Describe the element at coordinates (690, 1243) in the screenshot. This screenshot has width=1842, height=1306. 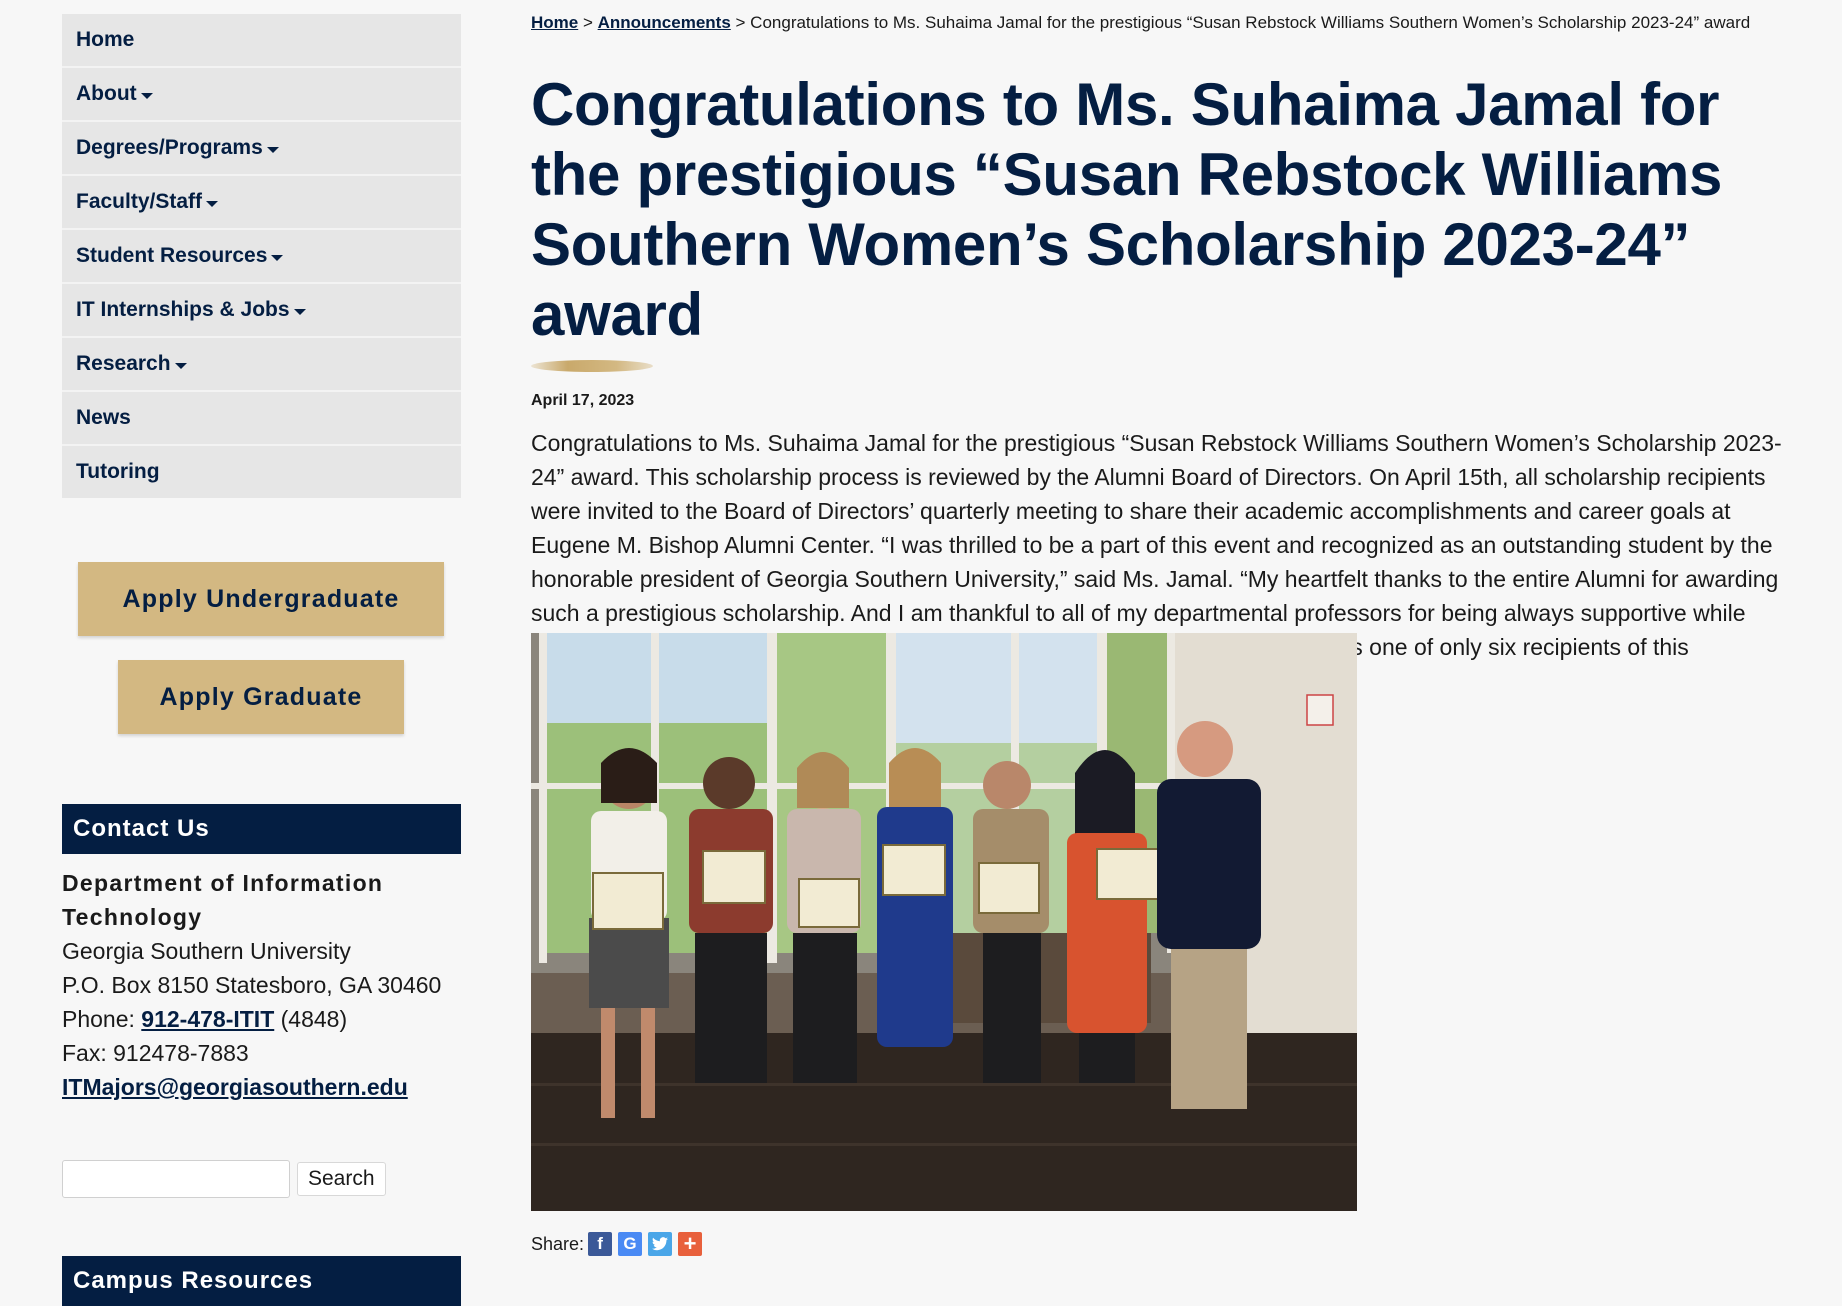
I see `plus-icon: +` at that location.